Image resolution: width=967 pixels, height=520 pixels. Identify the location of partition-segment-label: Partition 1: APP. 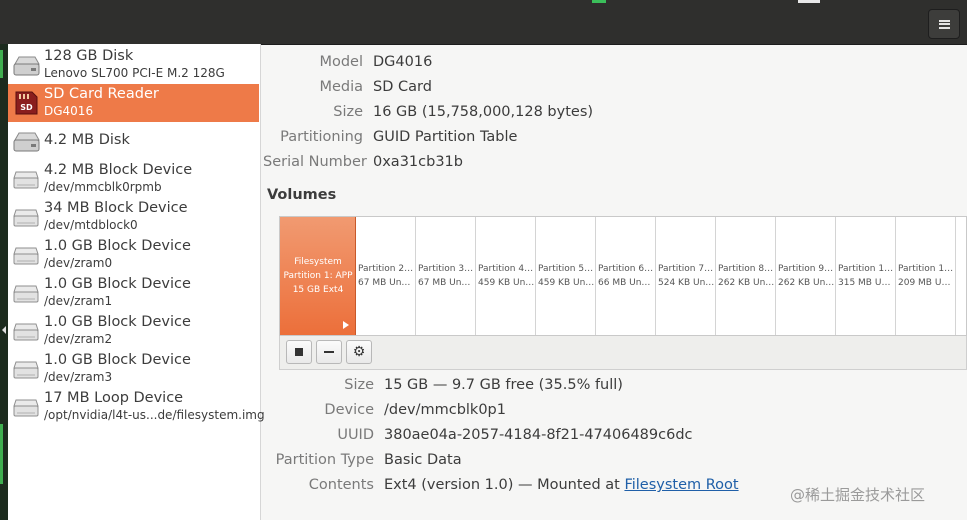
(318, 276).